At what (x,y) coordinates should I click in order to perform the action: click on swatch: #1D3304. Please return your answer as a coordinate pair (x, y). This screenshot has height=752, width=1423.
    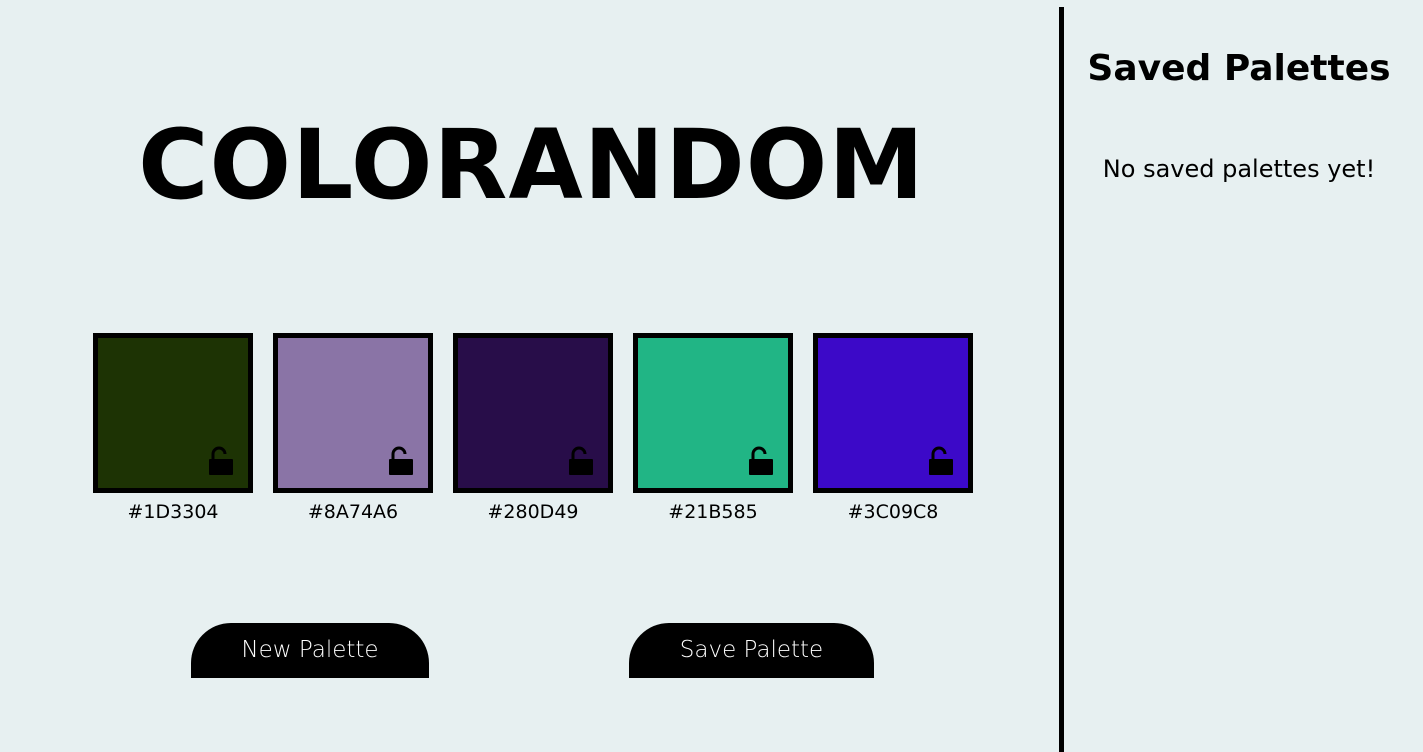
    Looking at the image, I should click on (173, 428).